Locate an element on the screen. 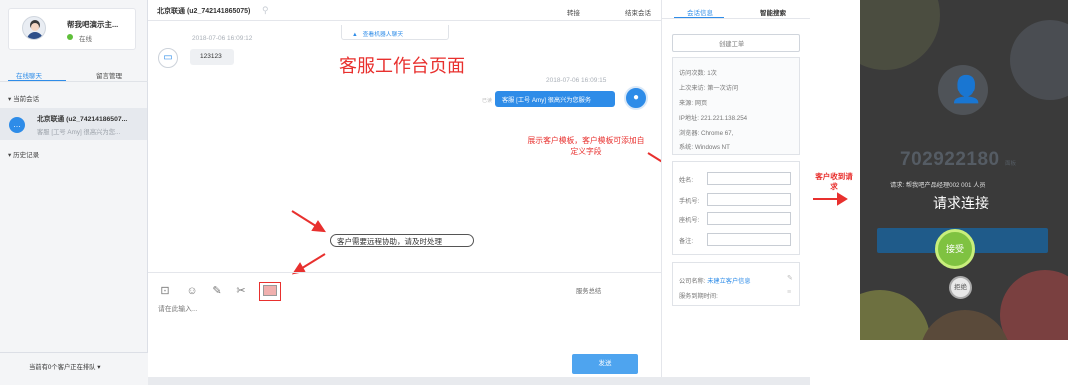  folder-upload-icon: ⊡ is located at coordinates (165, 291).